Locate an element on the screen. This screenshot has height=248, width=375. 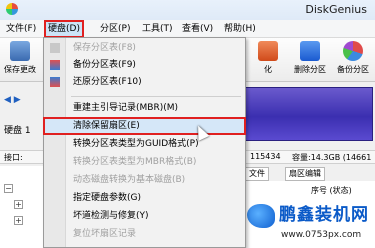
disk-nav-arrows: ◀ ▶ is located at coordinates (12, 100).